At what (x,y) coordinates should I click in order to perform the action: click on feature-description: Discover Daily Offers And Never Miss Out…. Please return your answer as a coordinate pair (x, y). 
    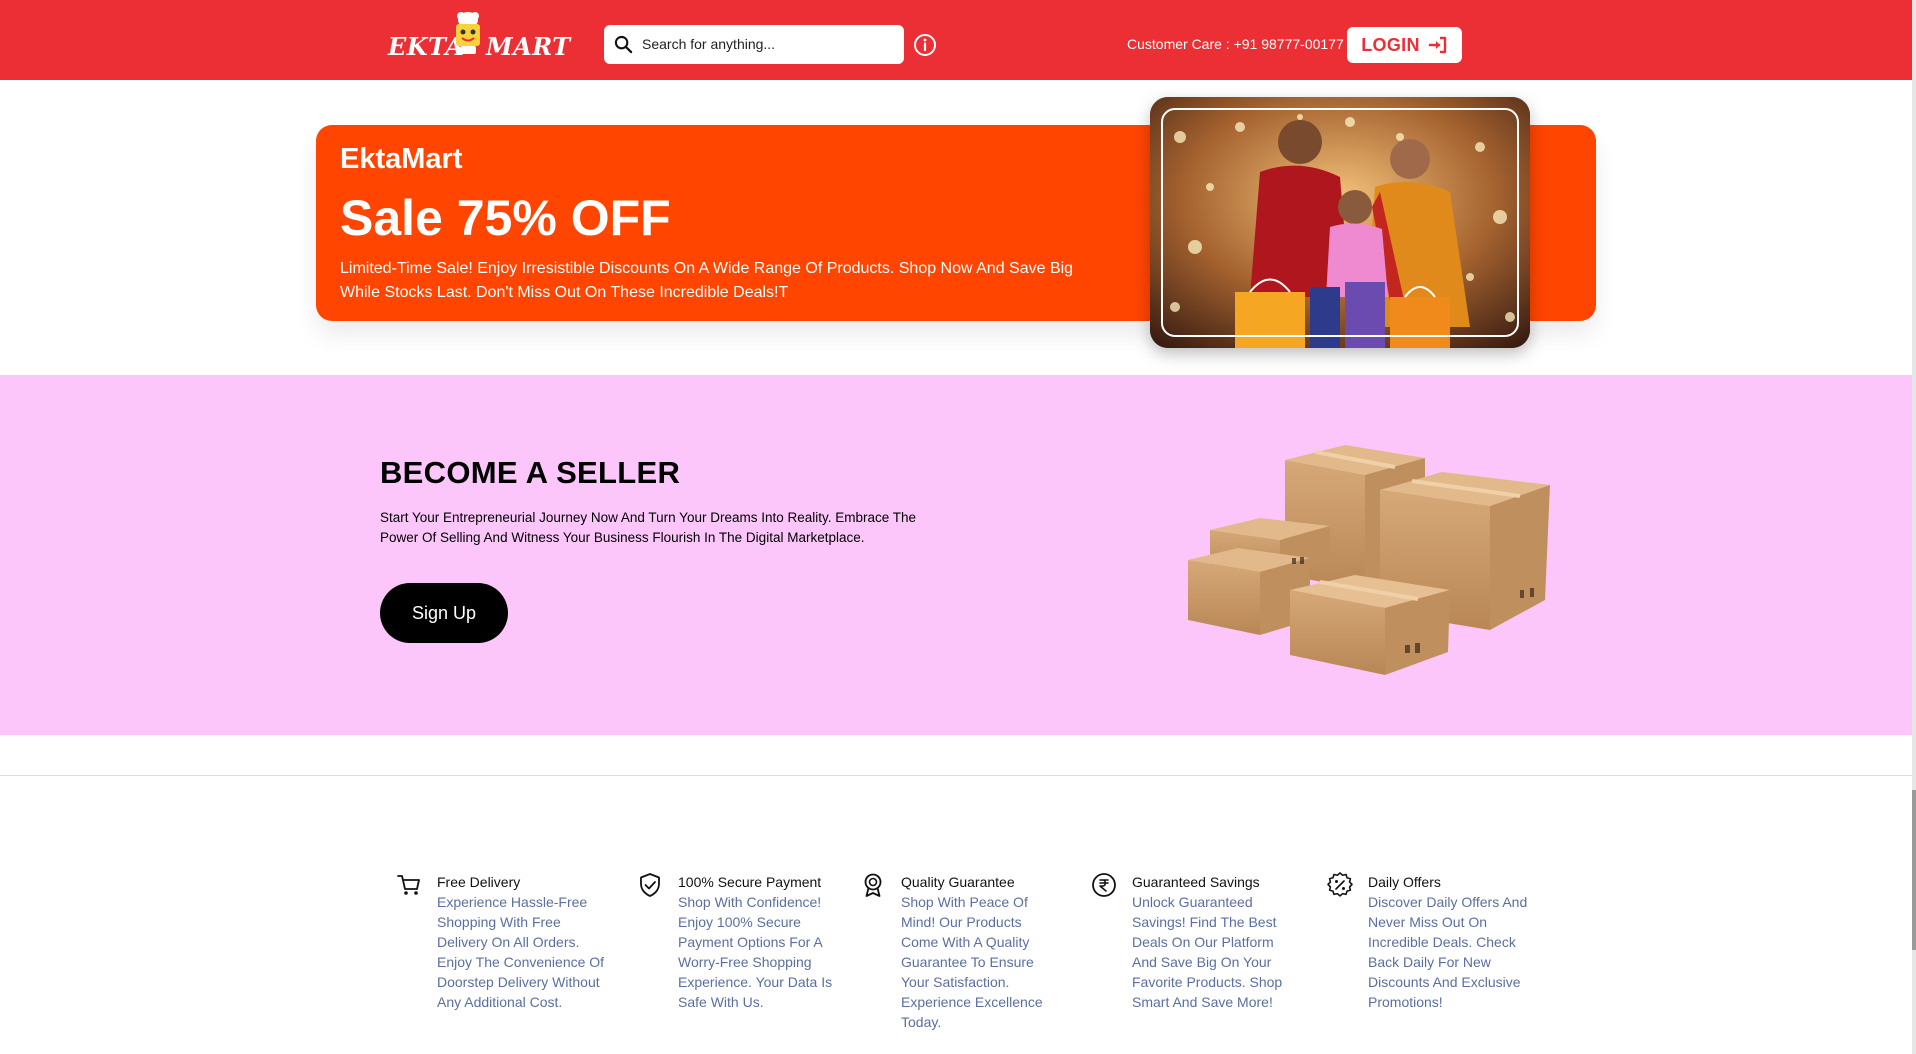
    Looking at the image, I should click on (1448, 952).